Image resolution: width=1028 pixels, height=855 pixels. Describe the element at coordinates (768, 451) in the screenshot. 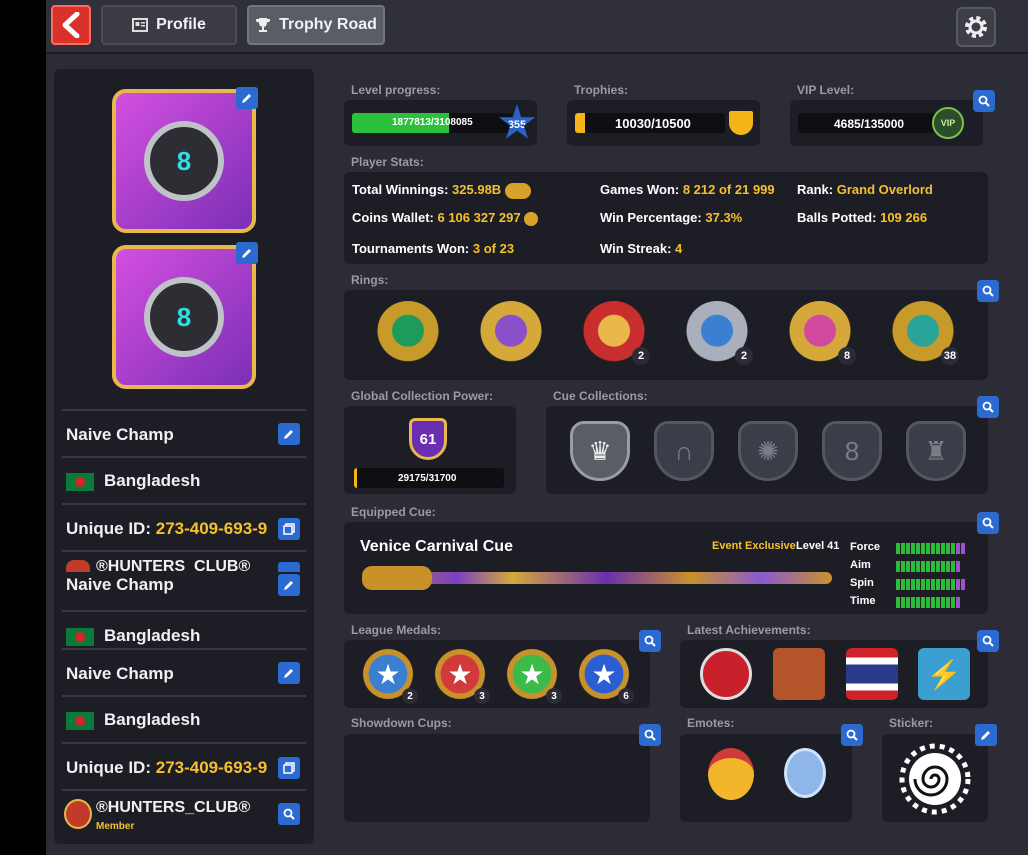

I see `cue-collection-badge-icon: ✺` at that location.